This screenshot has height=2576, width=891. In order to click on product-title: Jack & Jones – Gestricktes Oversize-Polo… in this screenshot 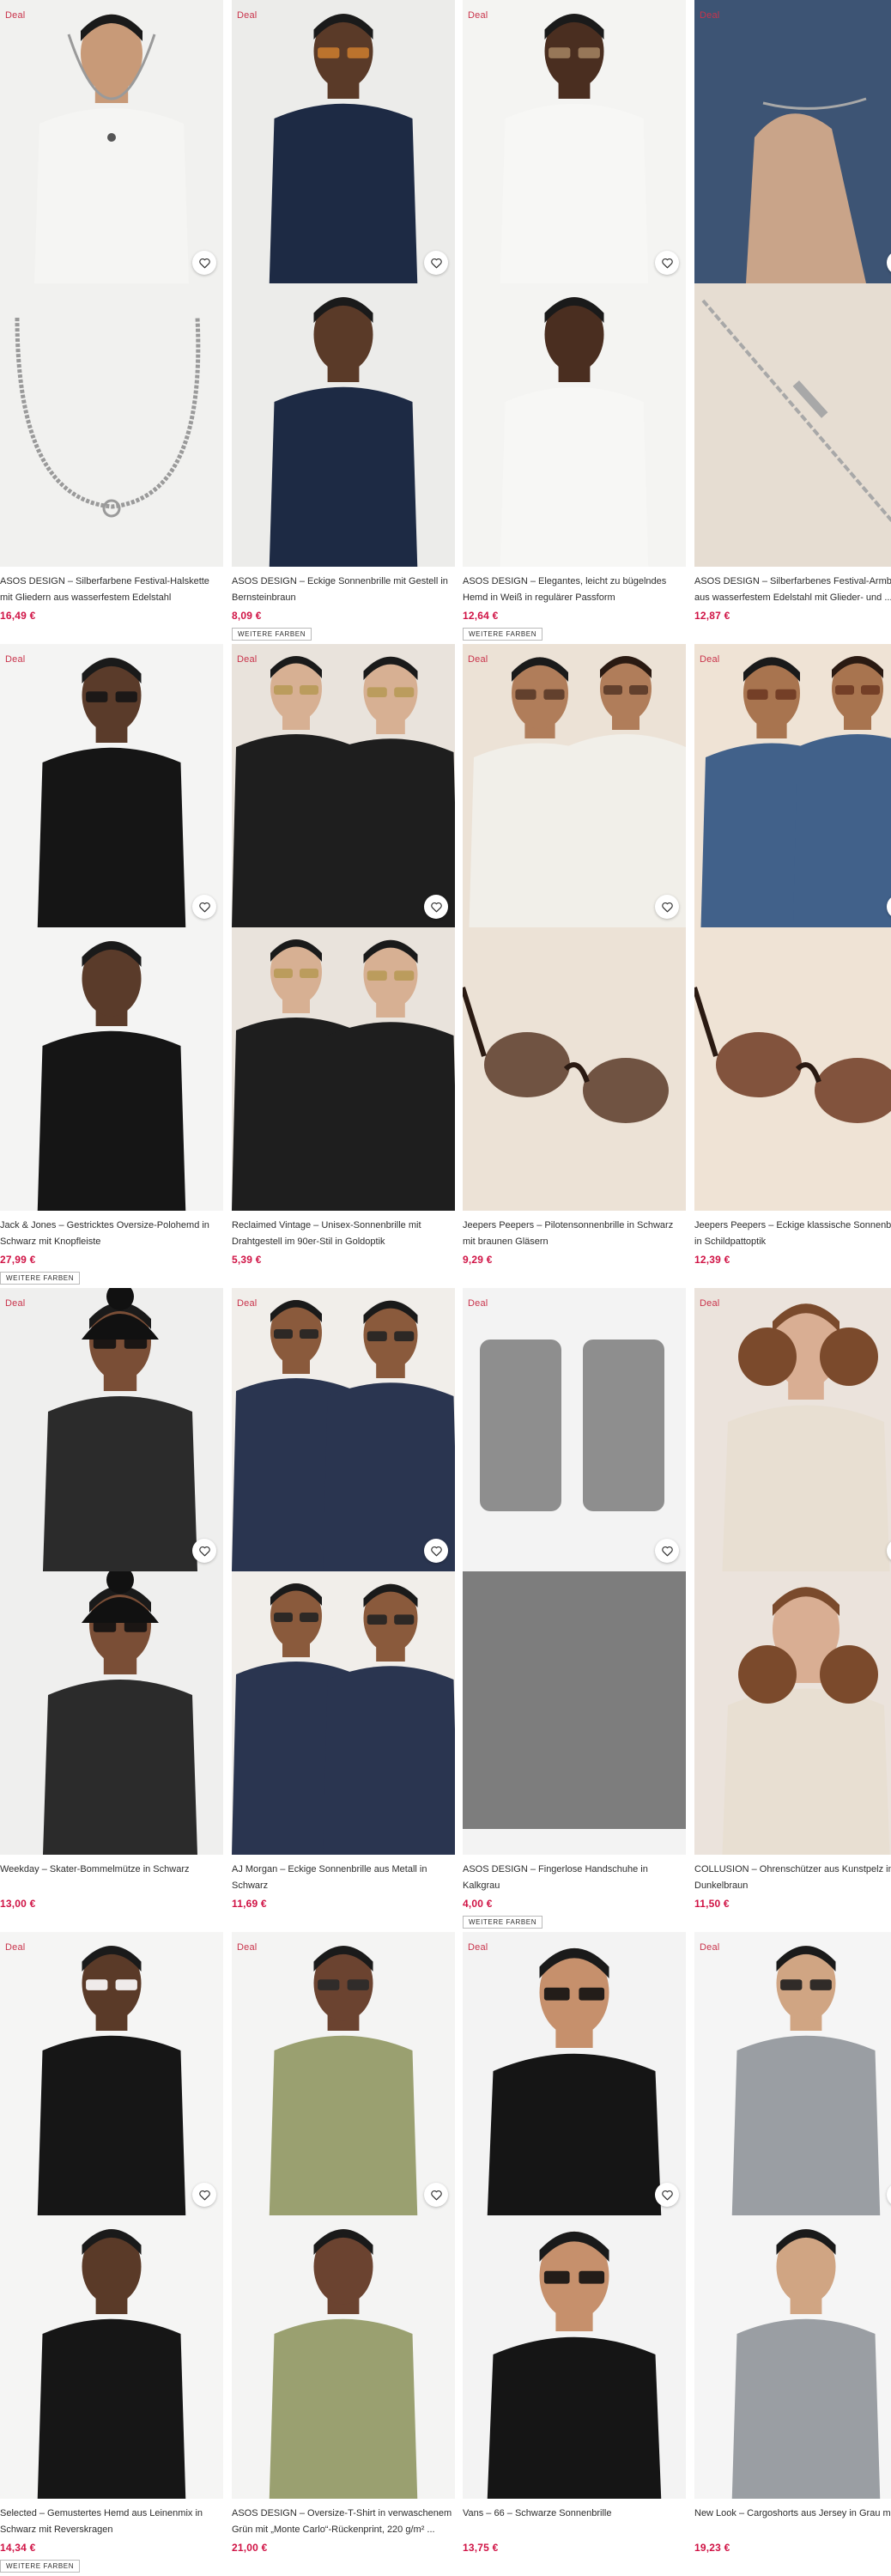, I will do `click(110, 1234)`.